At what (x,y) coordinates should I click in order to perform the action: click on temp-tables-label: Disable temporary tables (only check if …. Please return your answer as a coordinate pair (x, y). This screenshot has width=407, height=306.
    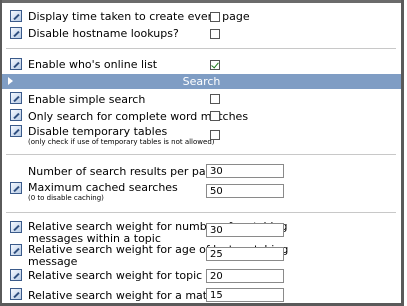
    Looking at the image, I should click on (121, 136).